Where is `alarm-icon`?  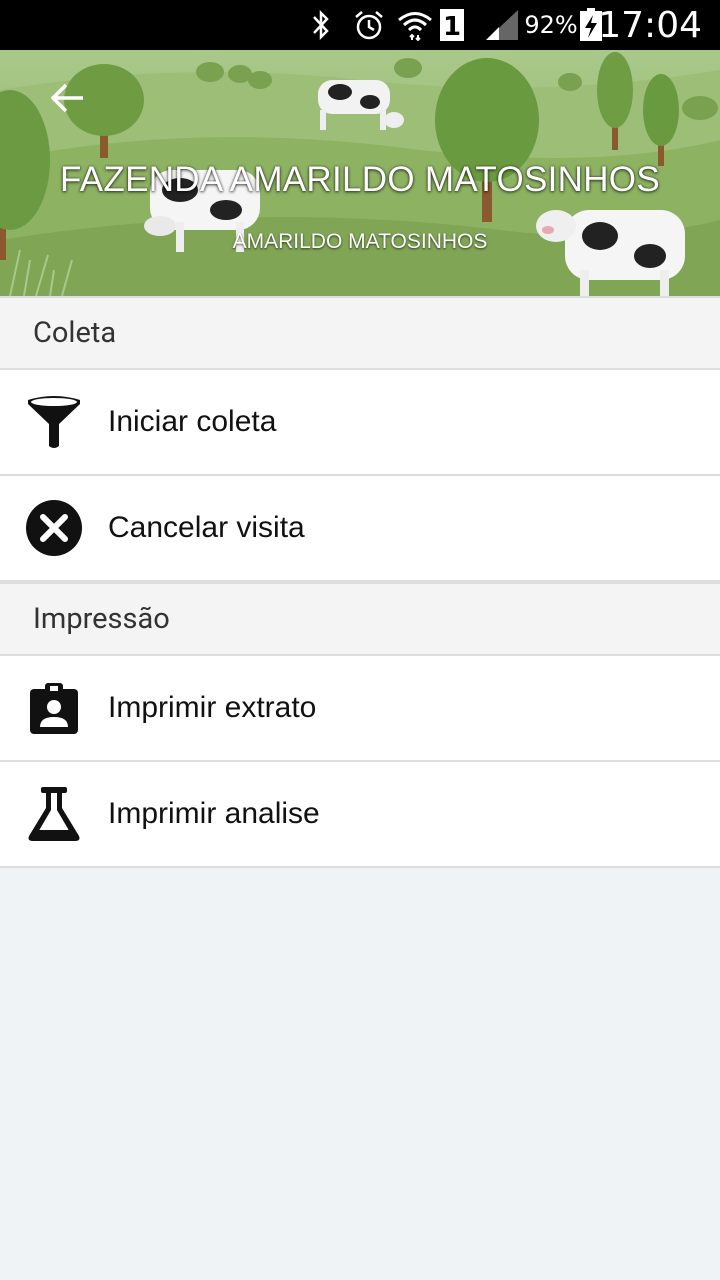 alarm-icon is located at coordinates (369, 25).